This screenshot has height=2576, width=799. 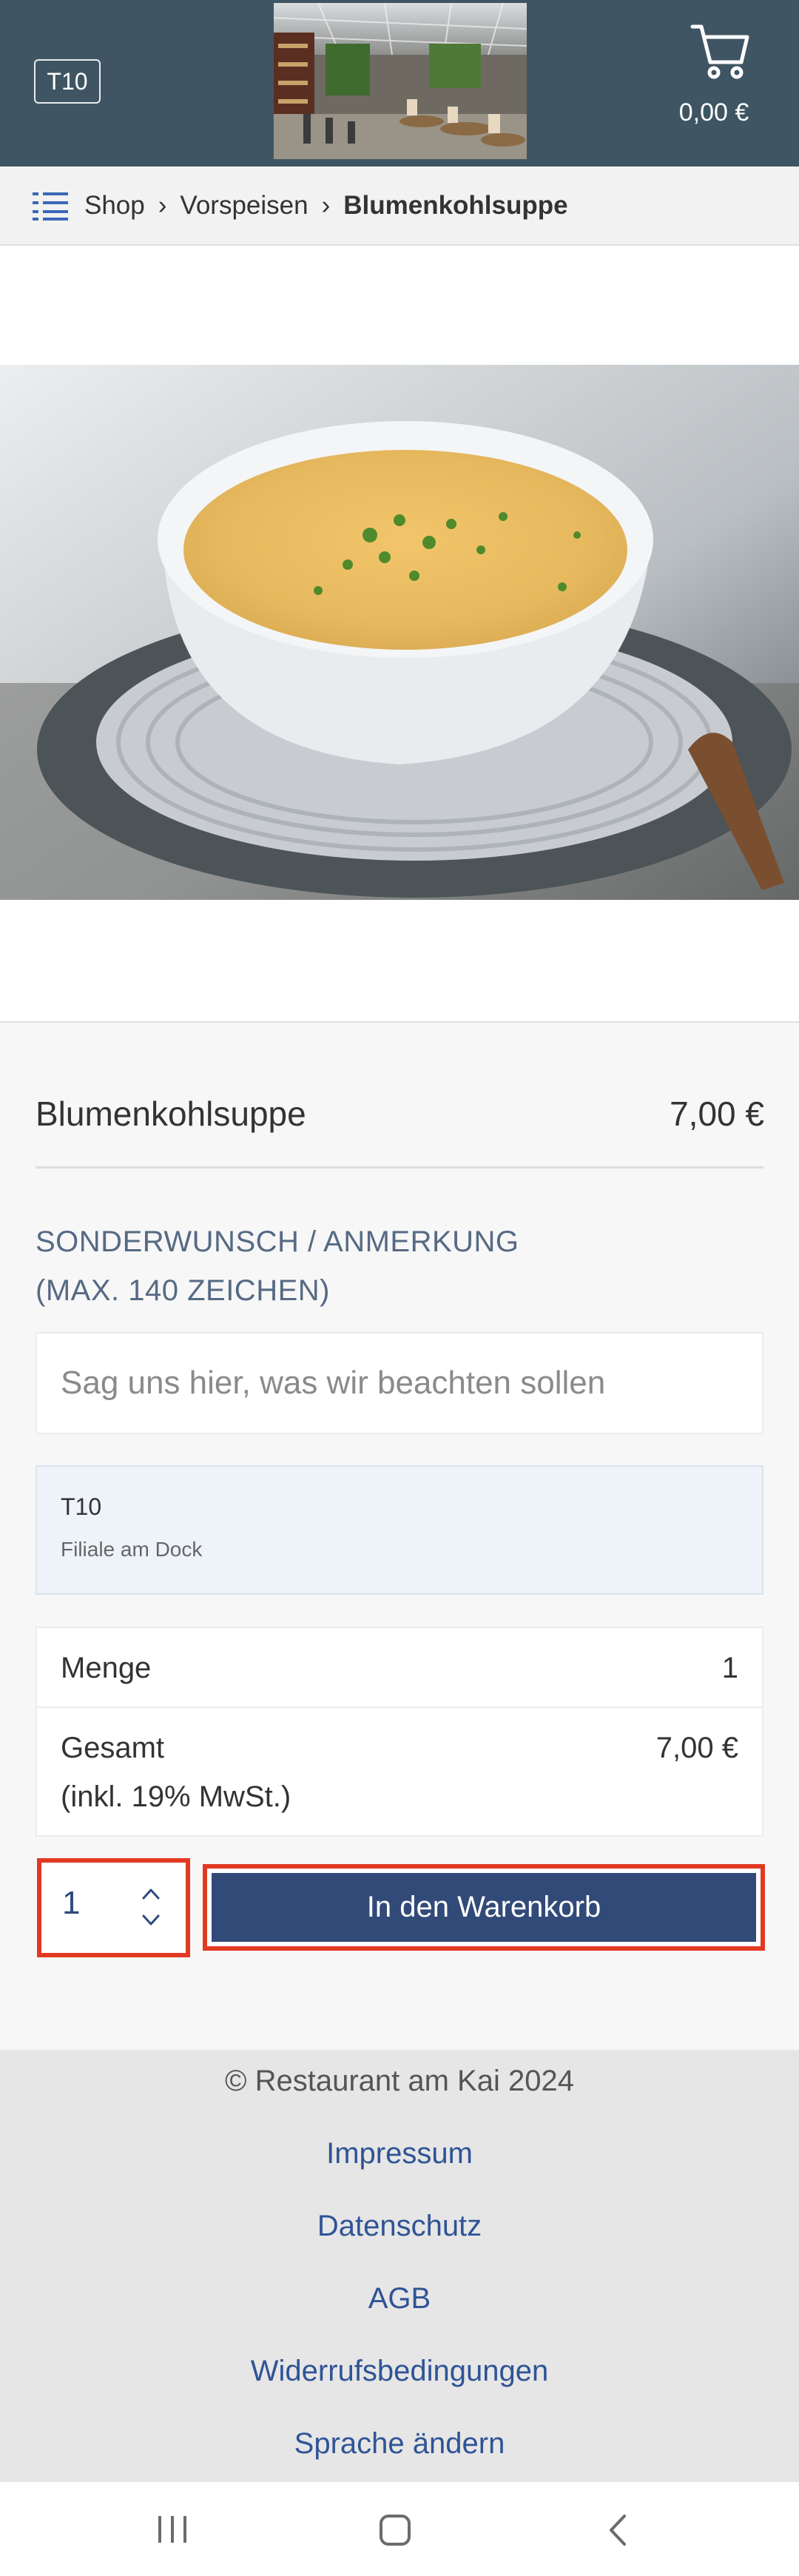 I want to click on add-to-cart-button: In den Warenkorb, so click(x=484, y=1907).